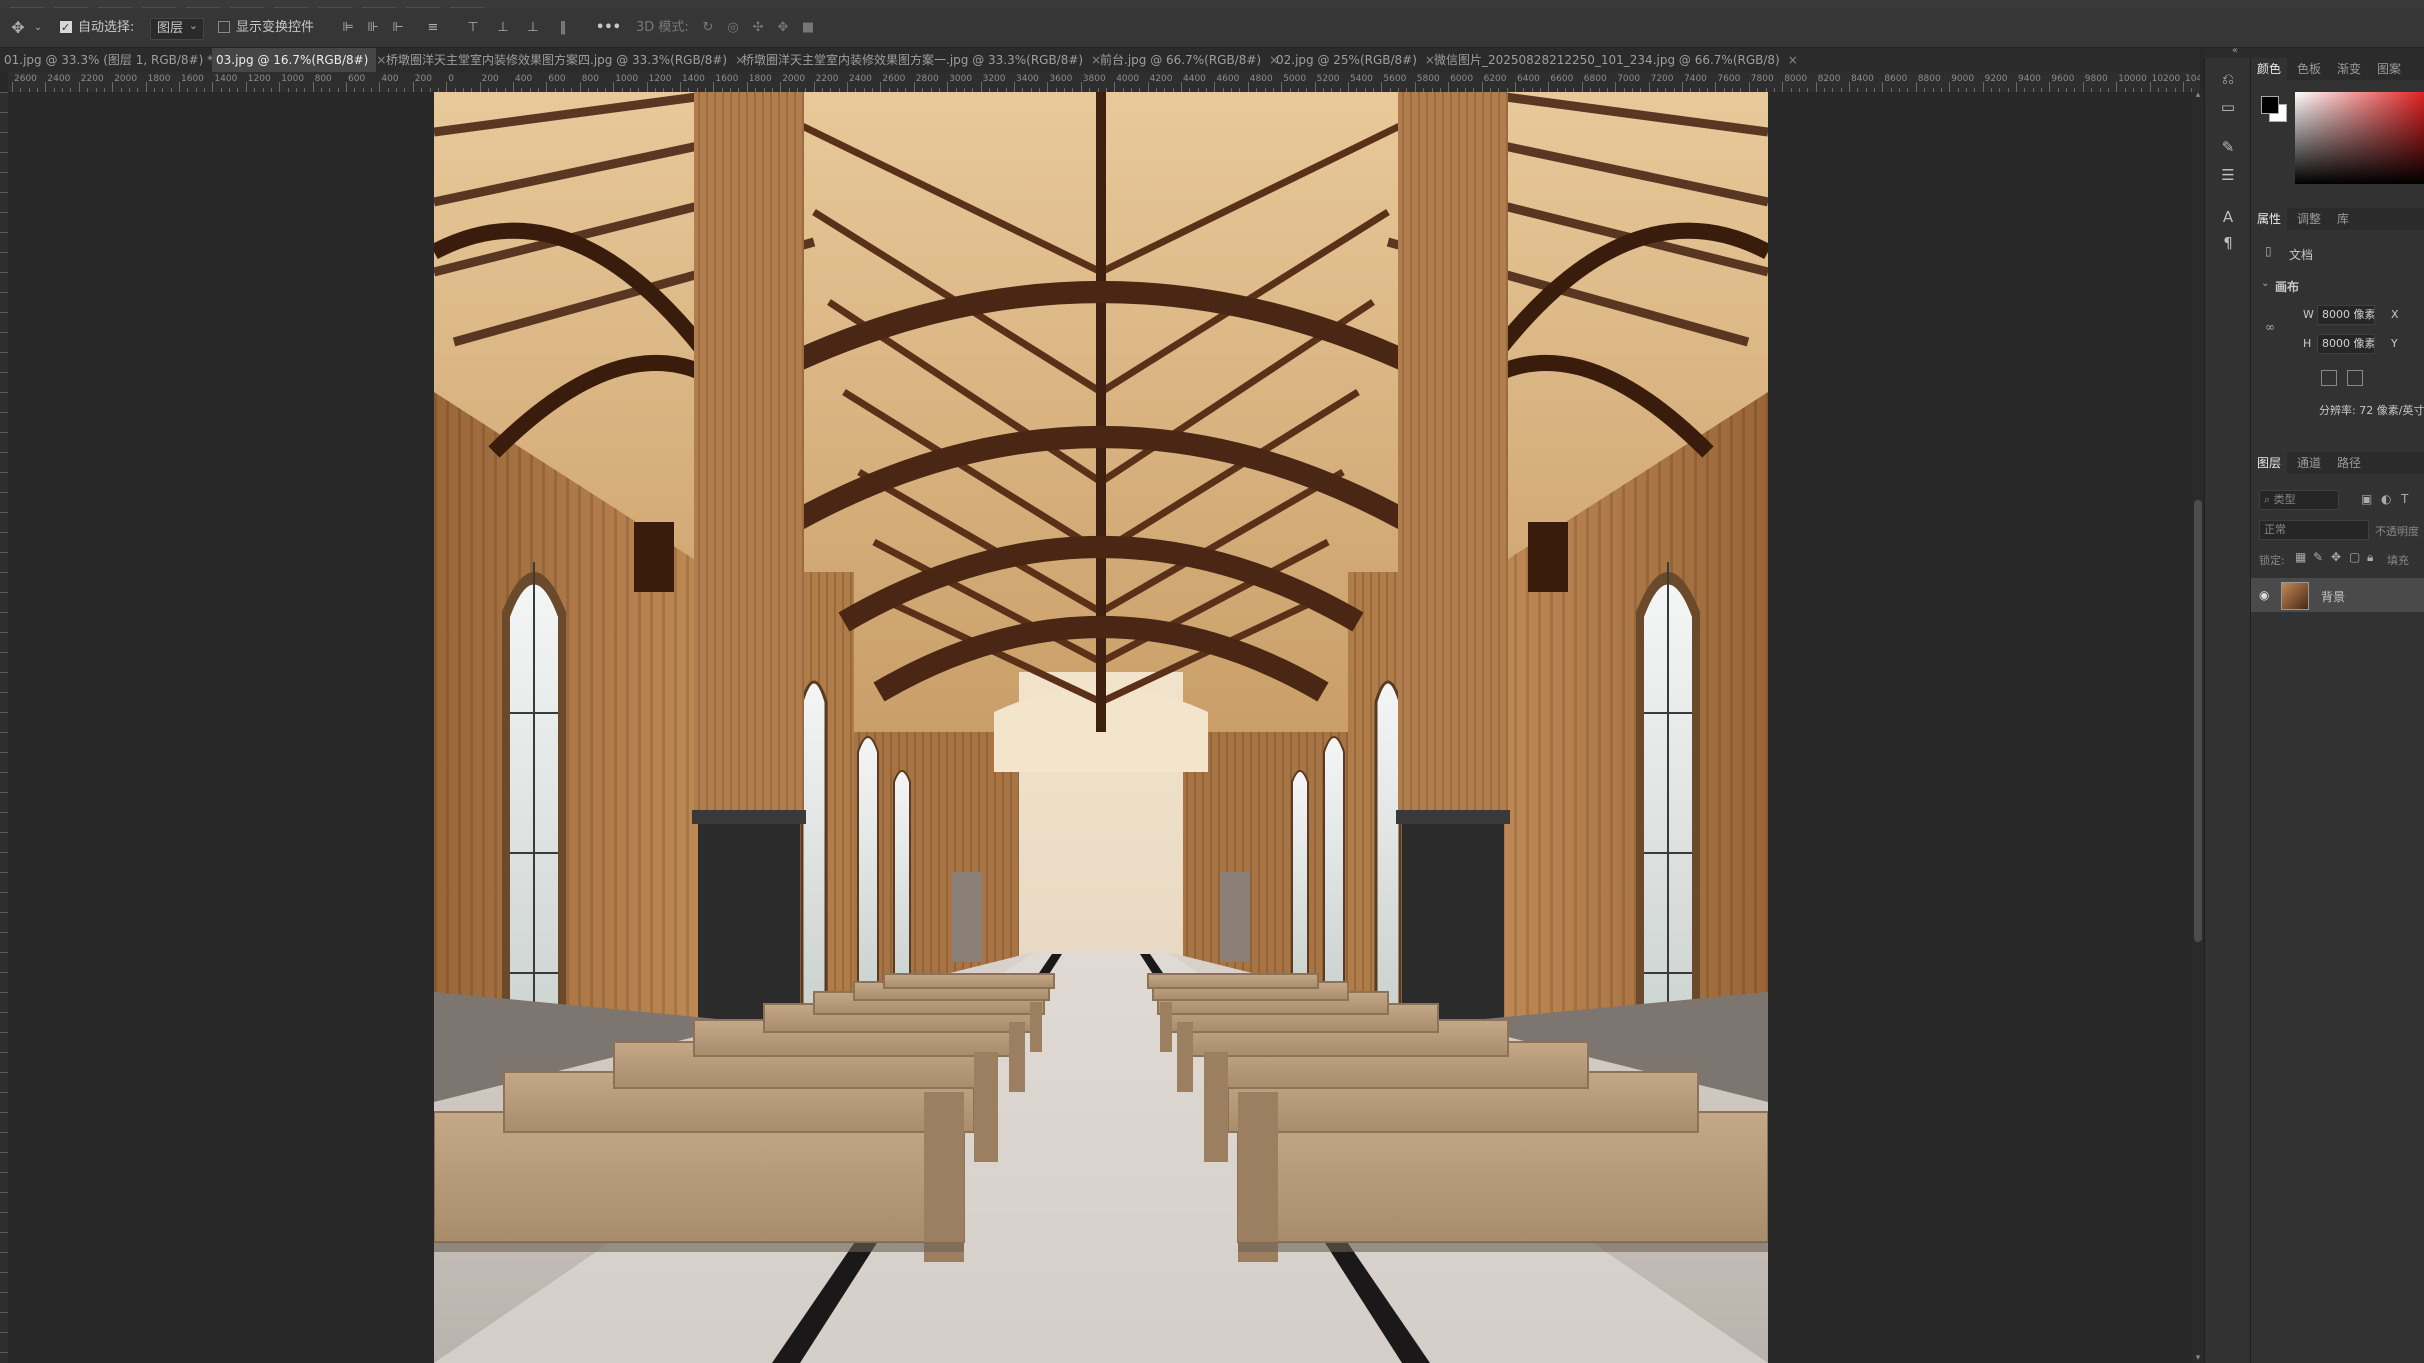  What do you see at coordinates (2370, 557) in the screenshot?
I see `lock-all-icon: 🔒︎` at bounding box center [2370, 557].